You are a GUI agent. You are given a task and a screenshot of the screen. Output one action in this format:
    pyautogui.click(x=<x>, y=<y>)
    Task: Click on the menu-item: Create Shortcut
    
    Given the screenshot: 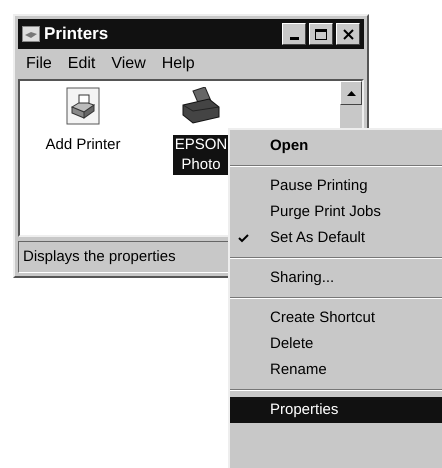 What is the action you would take?
    pyautogui.click(x=336, y=318)
    